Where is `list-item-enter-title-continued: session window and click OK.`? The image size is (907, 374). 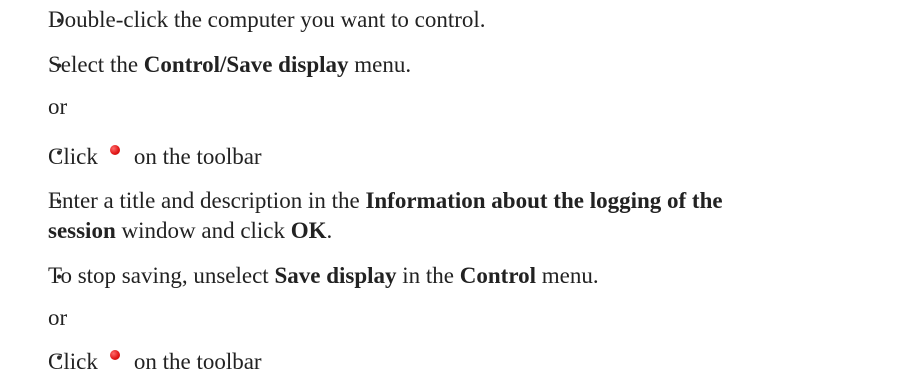
list-item-enter-title-continued: session window and click OK. is located at coordinates (474, 231).